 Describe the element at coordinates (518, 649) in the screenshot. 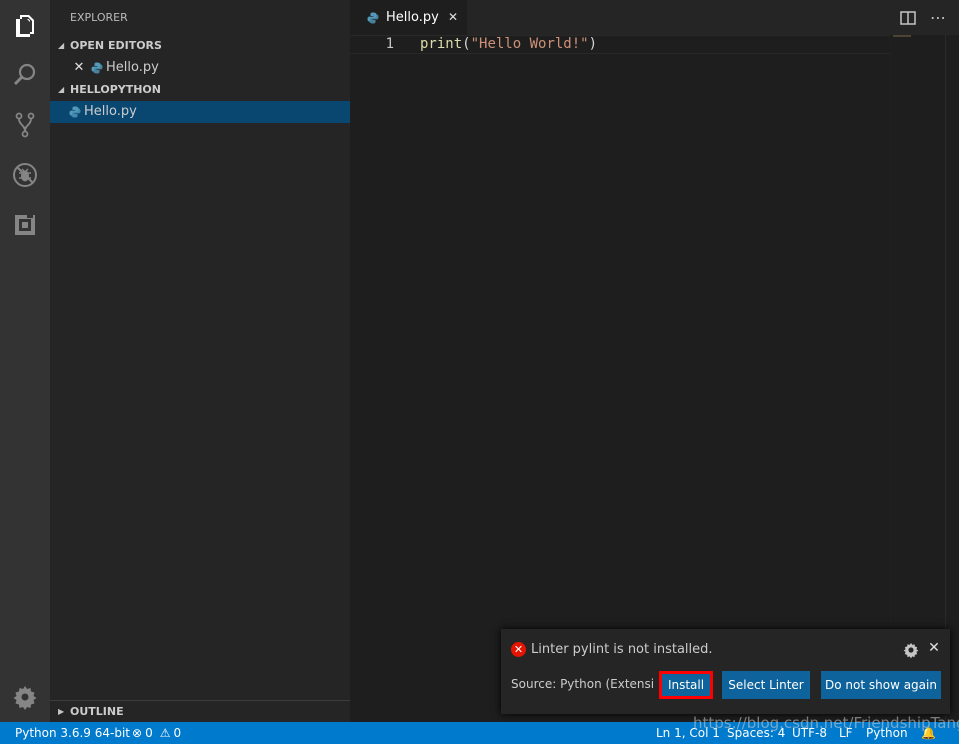

I see `error-icon: ✕` at that location.